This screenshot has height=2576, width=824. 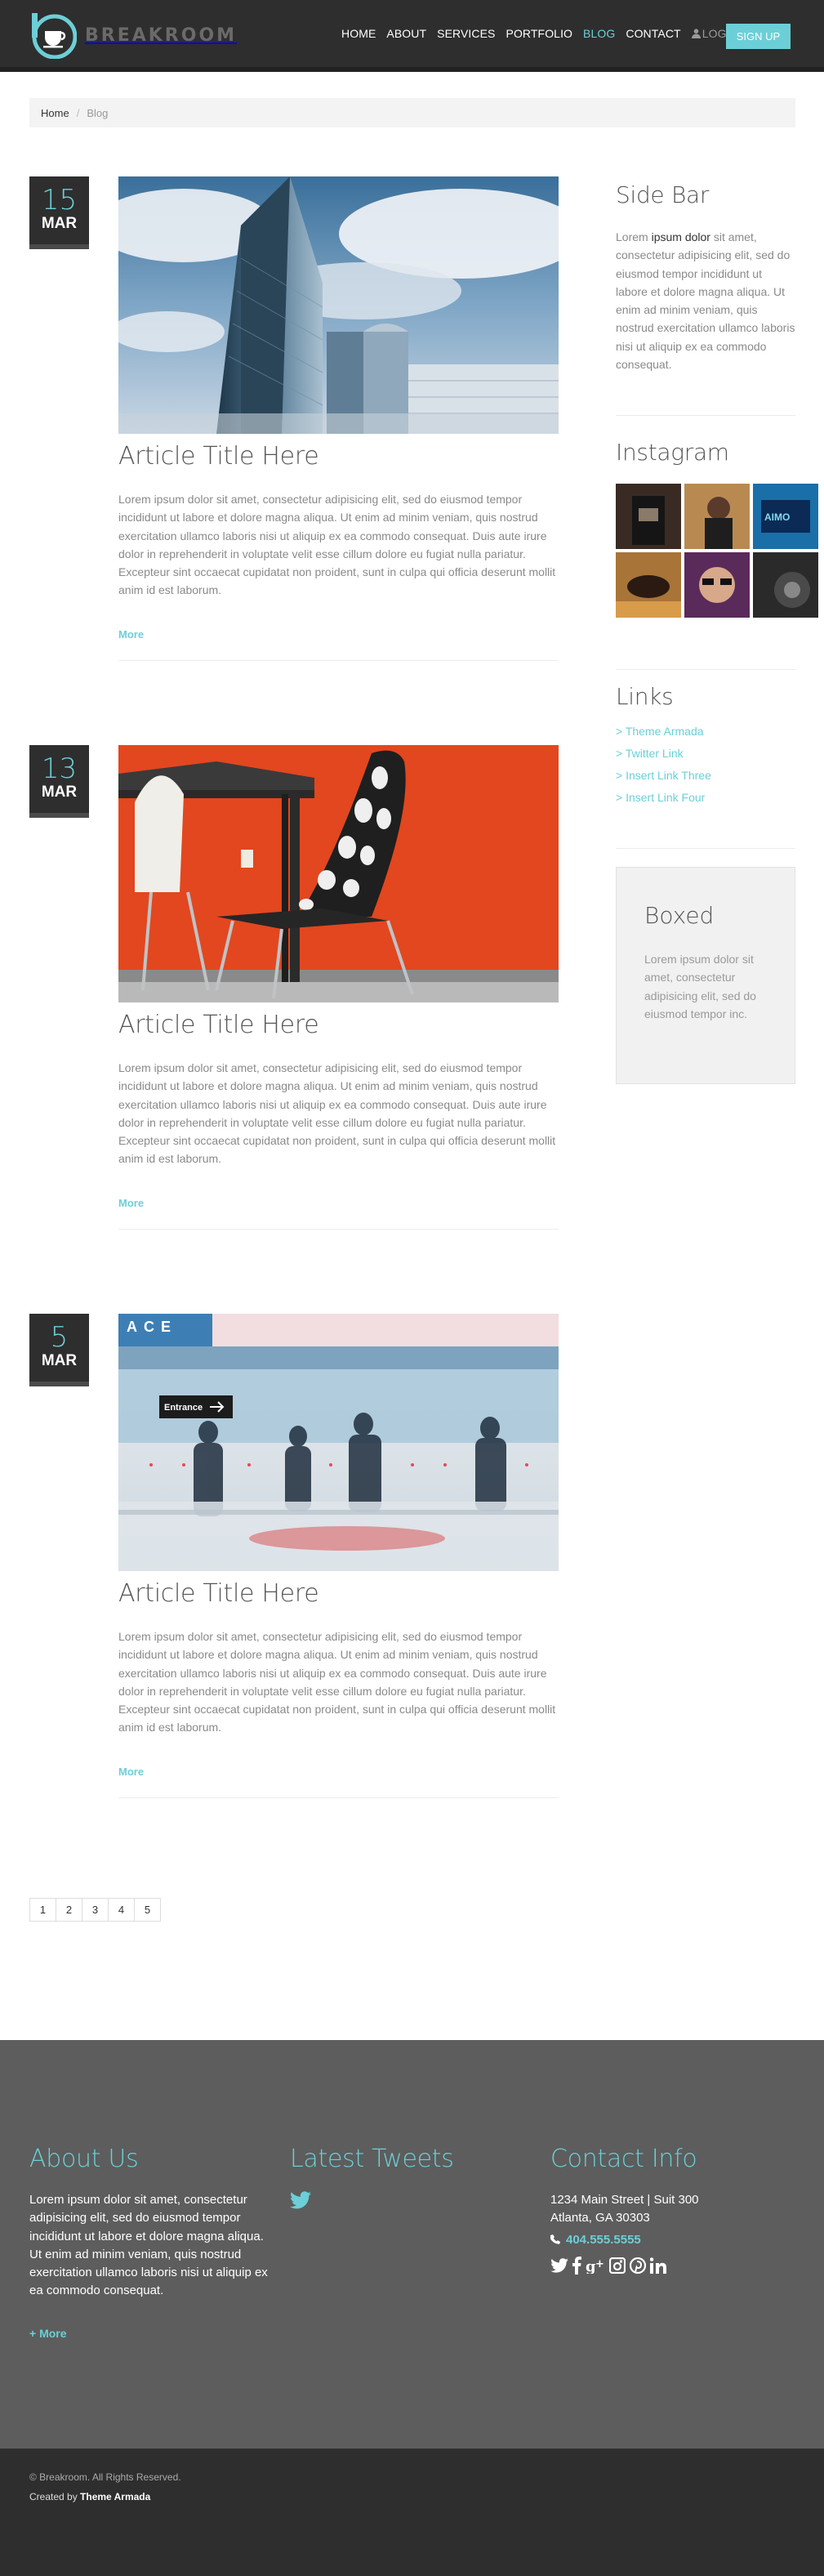 I want to click on sidebar-about-bold: ipsum dolor, so click(x=681, y=237).